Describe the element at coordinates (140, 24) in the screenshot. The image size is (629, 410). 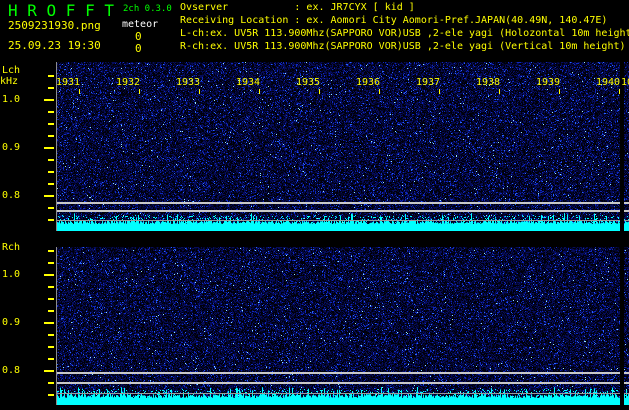
I see `meteor-counter-label: meteor` at that location.